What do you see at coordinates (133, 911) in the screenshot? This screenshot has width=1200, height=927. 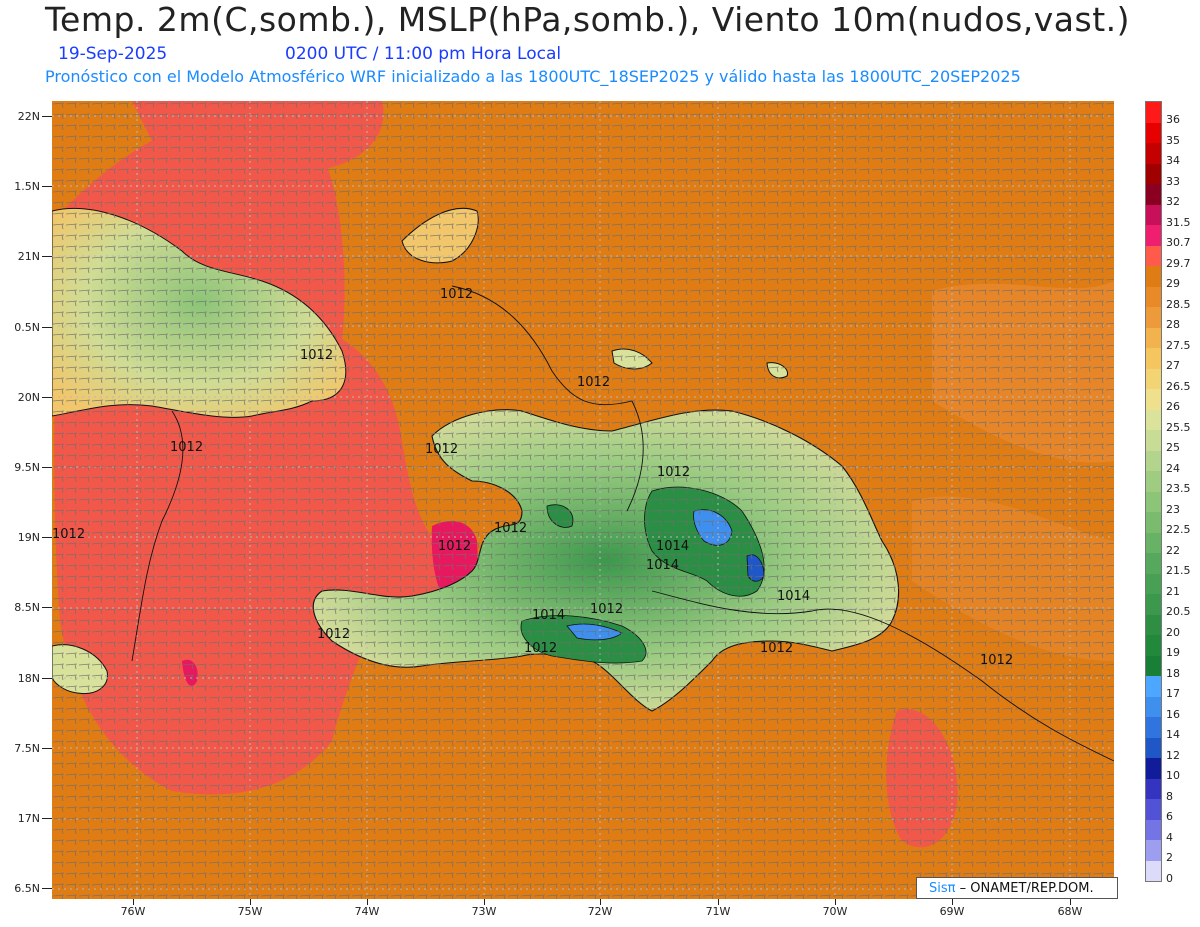 I see `lon-label: 76W` at bounding box center [133, 911].